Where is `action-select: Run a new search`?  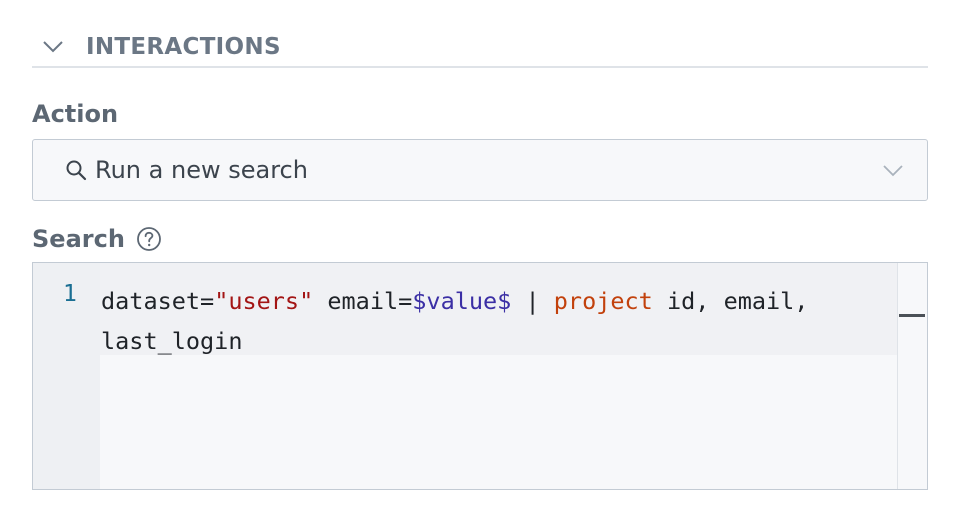 action-select: Run a new search is located at coordinates (480, 170).